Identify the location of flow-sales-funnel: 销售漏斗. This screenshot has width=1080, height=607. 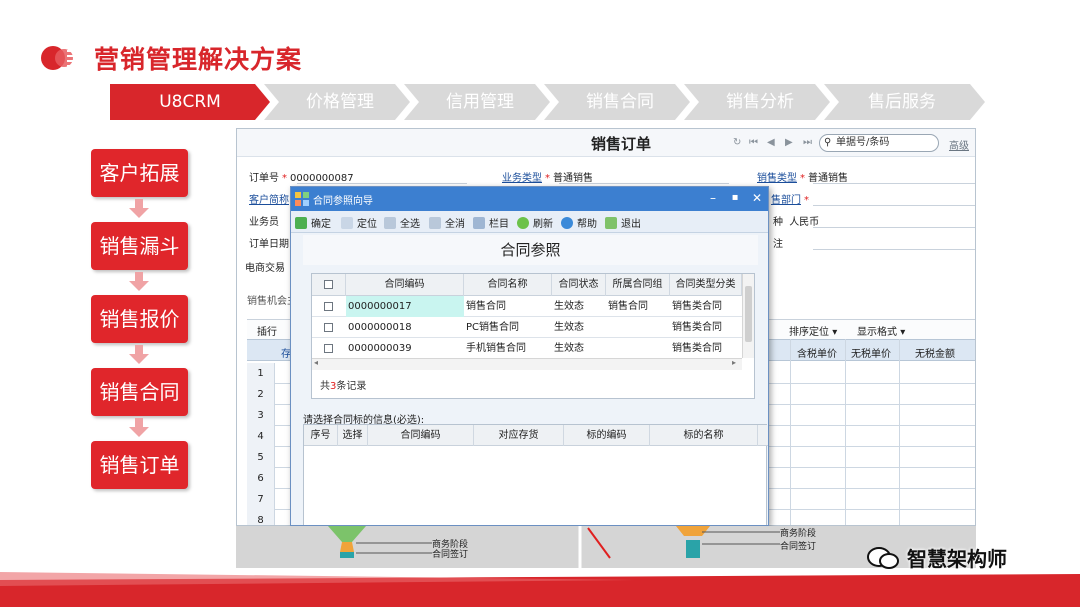
(139, 246).